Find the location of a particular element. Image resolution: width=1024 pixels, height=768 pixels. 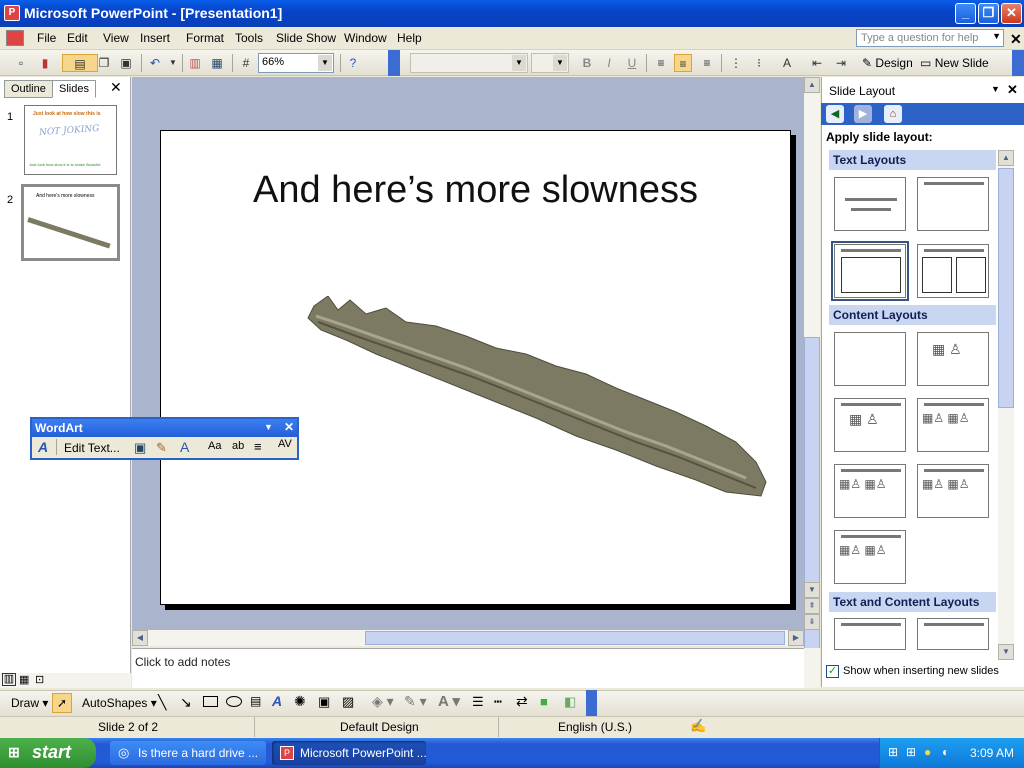

horizontal-scrollbar: ◀ ▶ is located at coordinates (468, 638).